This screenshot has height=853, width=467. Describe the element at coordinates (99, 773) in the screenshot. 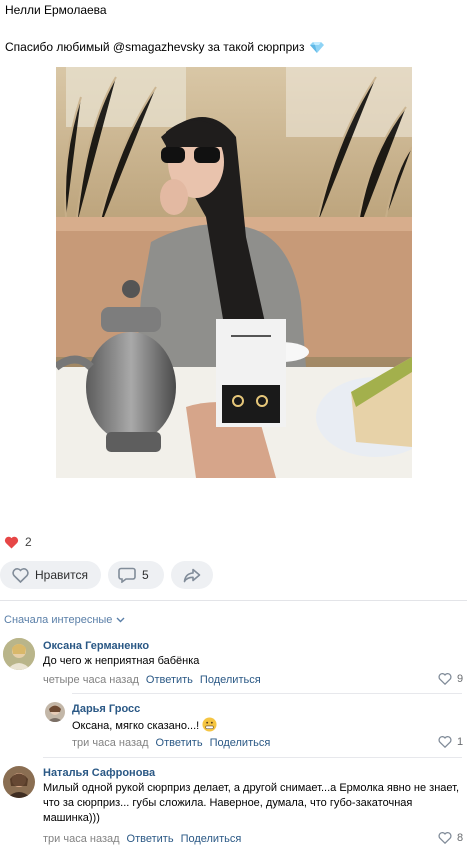

I see `comment-author-name: Наталья Сафронова` at that location.